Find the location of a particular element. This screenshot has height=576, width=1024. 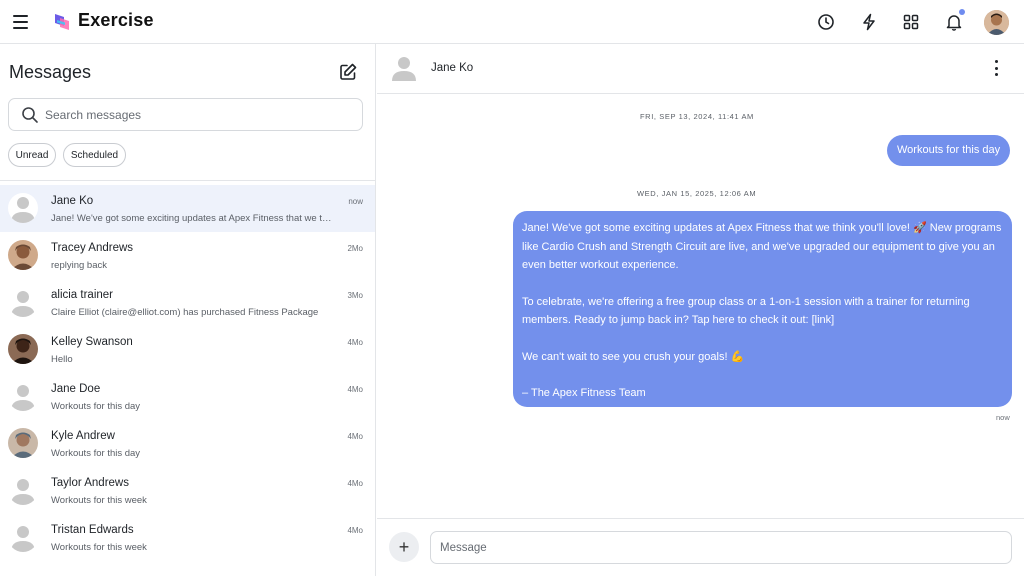

search-box is located at coordinates (185, 114).